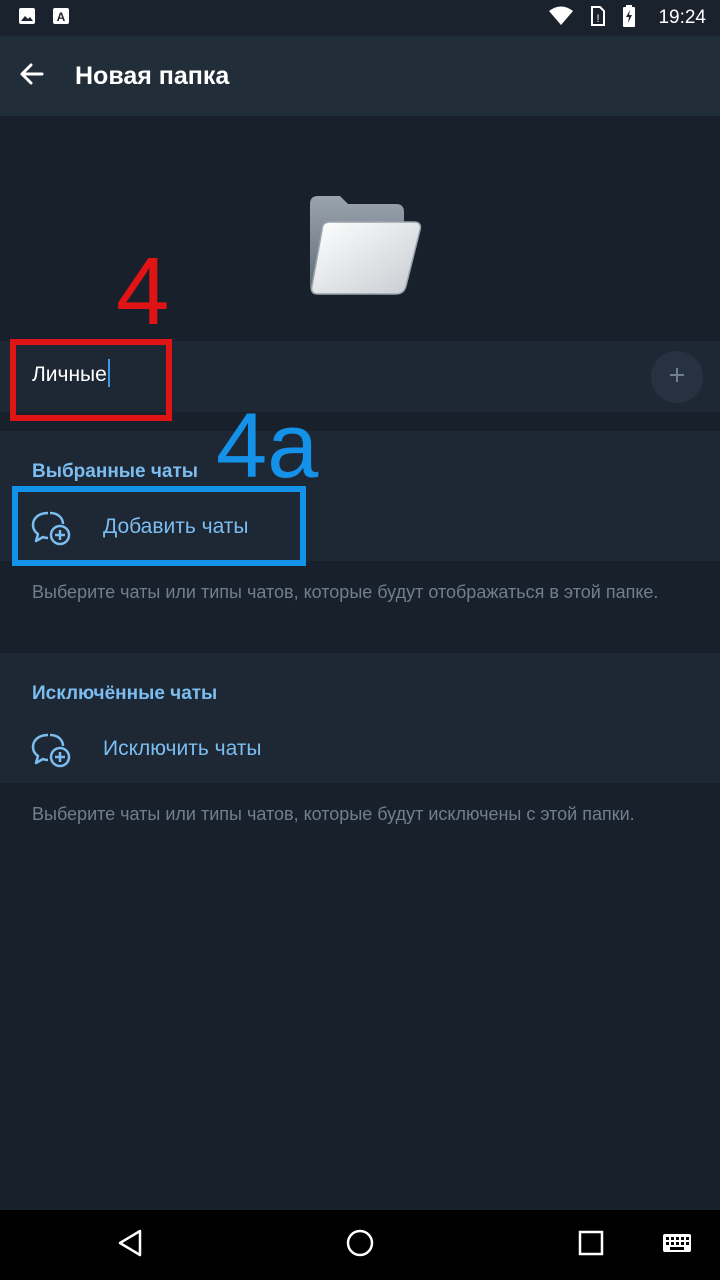 The height and width of the screenshot is (1280, 720). What do you see at coordinates (152, 75) in the screenshot?
I see `page-title: Новая папка` at bounding box center [152, 75].